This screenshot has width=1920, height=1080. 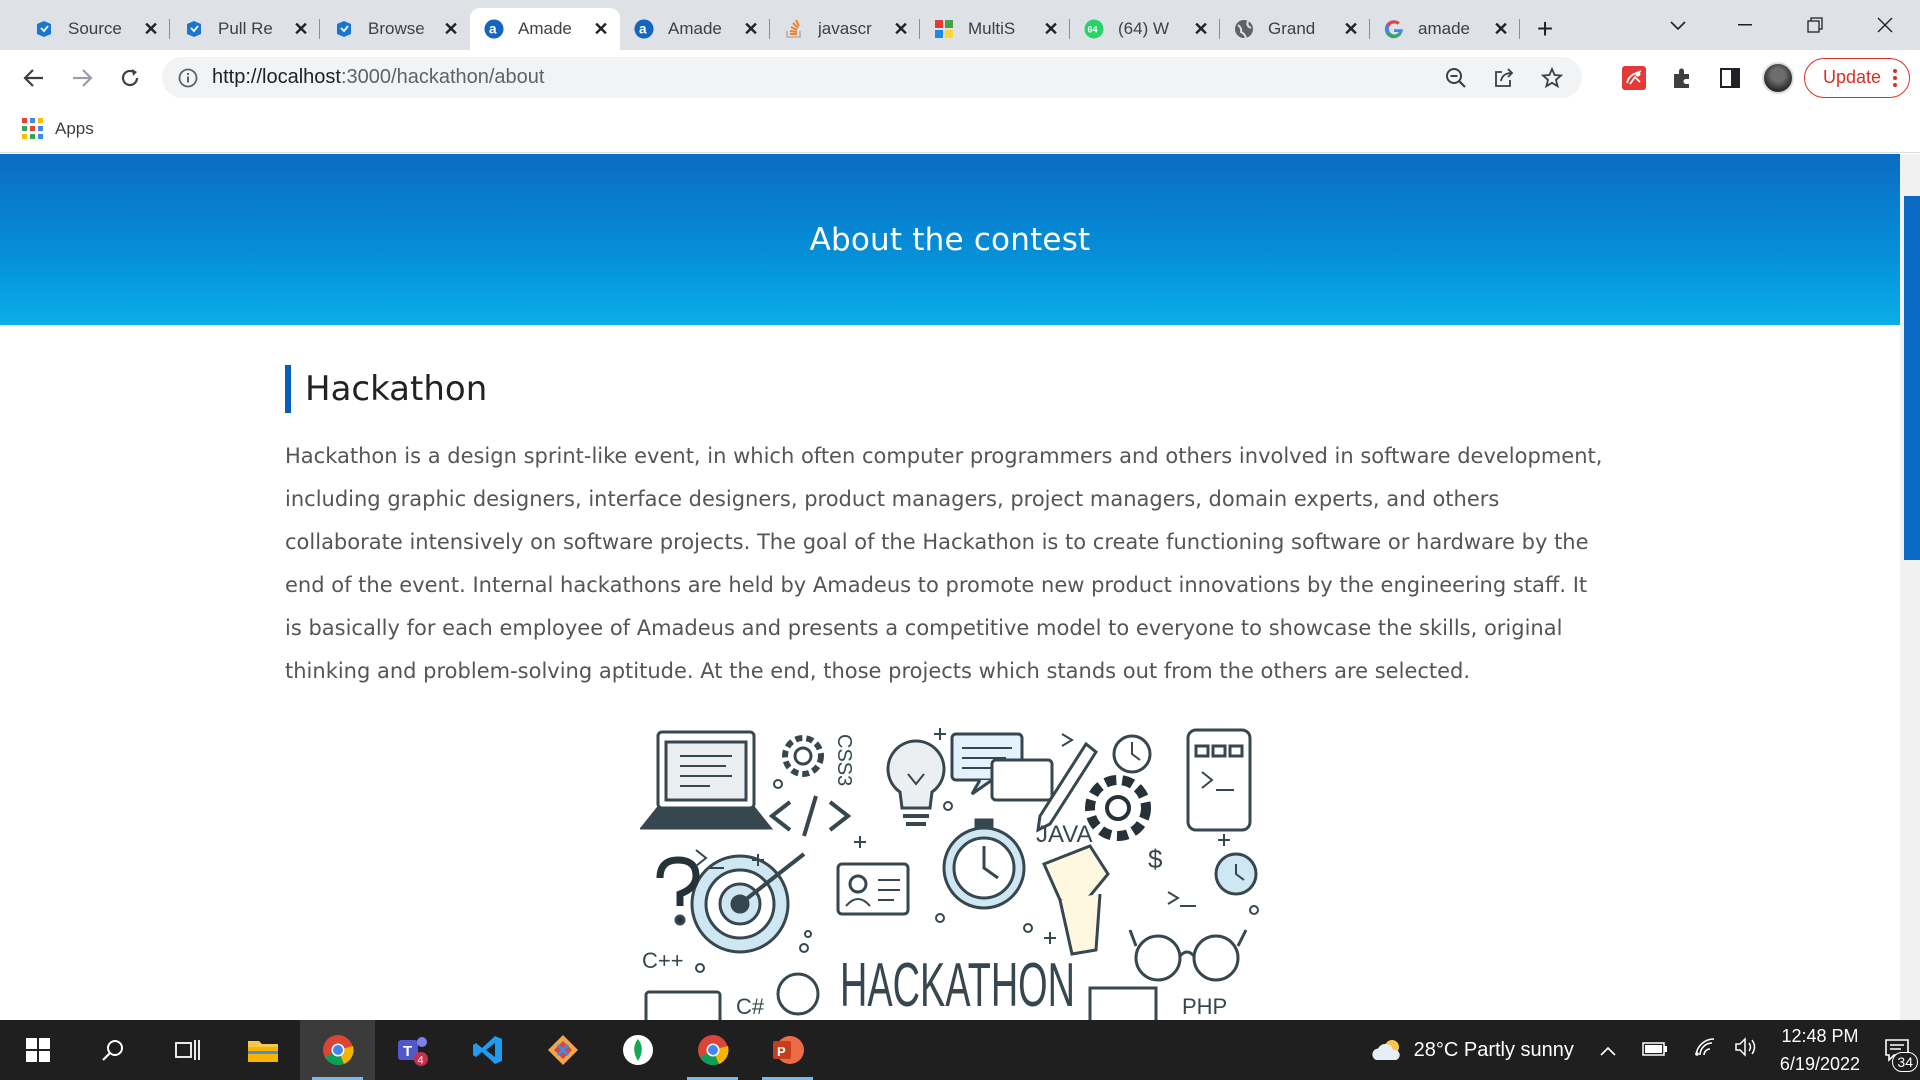 I want to click on address-bar: http://localhost:3000/hackathon/about, so click(x=872, y=77).